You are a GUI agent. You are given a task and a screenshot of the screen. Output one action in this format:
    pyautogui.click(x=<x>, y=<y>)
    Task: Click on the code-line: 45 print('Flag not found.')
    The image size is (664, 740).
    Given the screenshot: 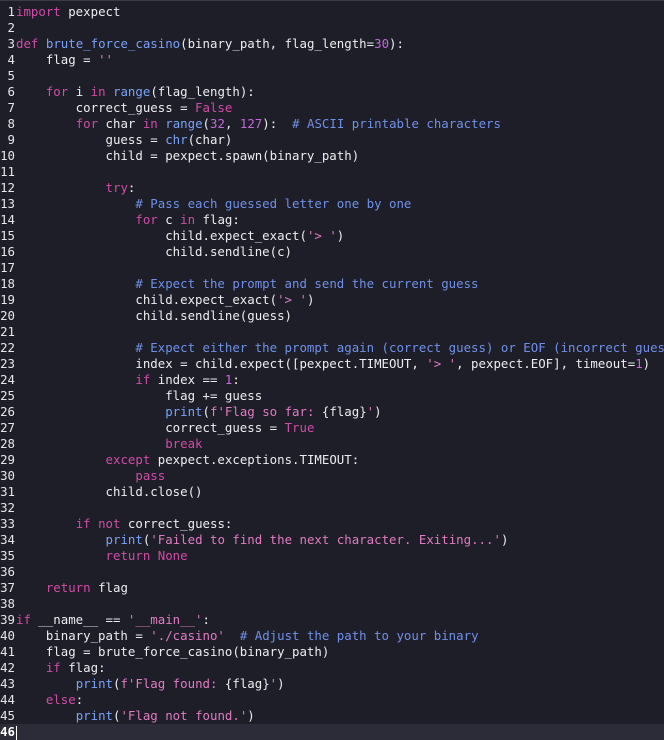 What is the action you would take?
    pyautogui.click(x=332, y=716)
    